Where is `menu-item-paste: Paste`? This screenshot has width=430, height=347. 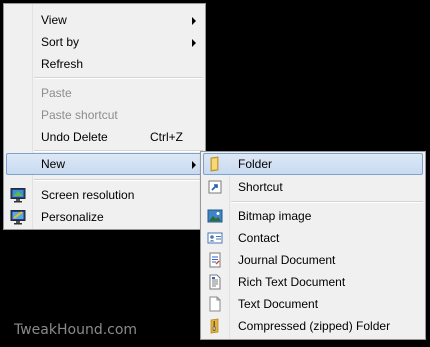
menu-item-paste: Paste is located at coordinates (104, 93).